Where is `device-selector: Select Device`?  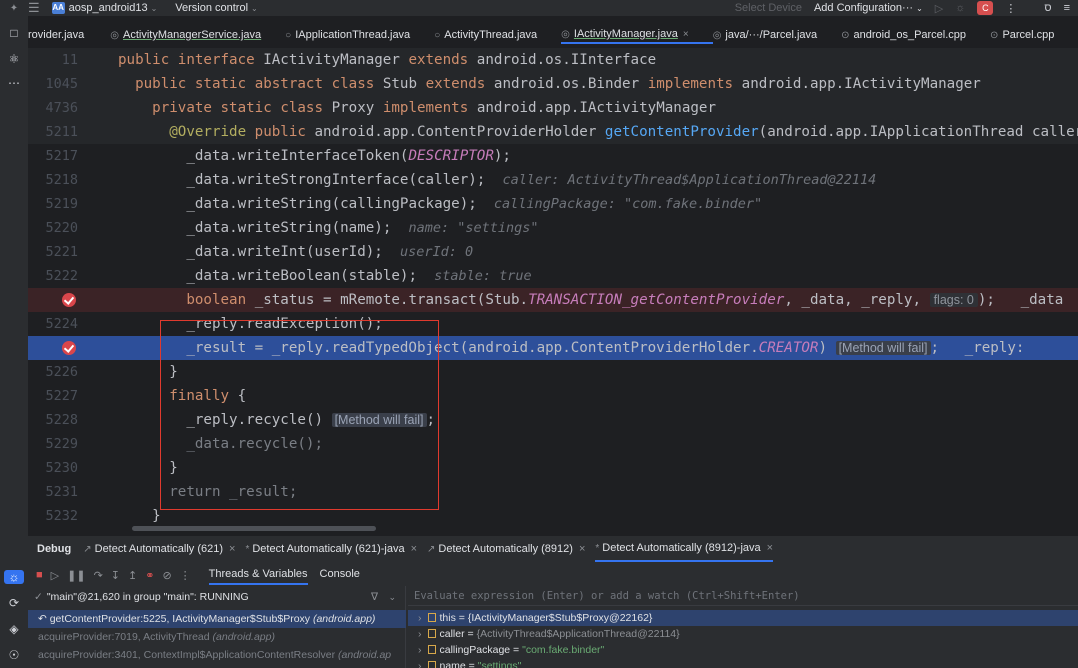
device-selector: Select Device is located at coordinates (768, 8).